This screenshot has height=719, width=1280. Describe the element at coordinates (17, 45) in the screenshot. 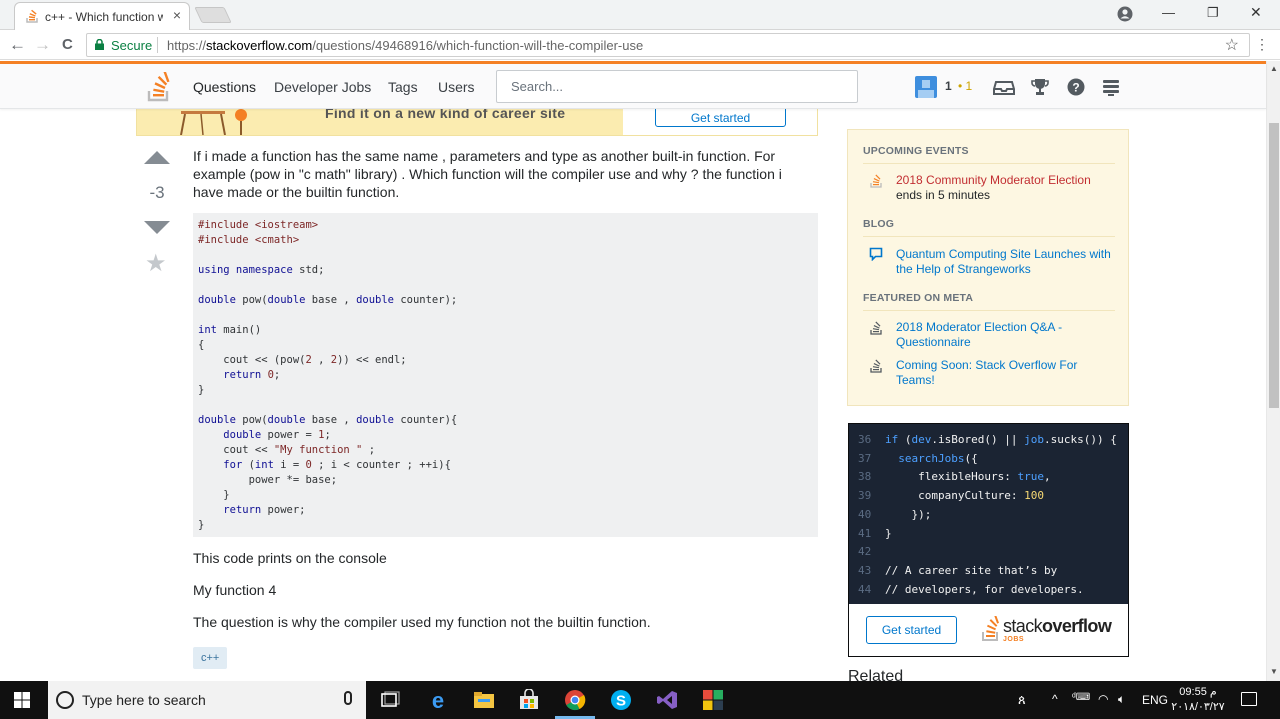

I see `back-arrow-icon: ←` at that location.